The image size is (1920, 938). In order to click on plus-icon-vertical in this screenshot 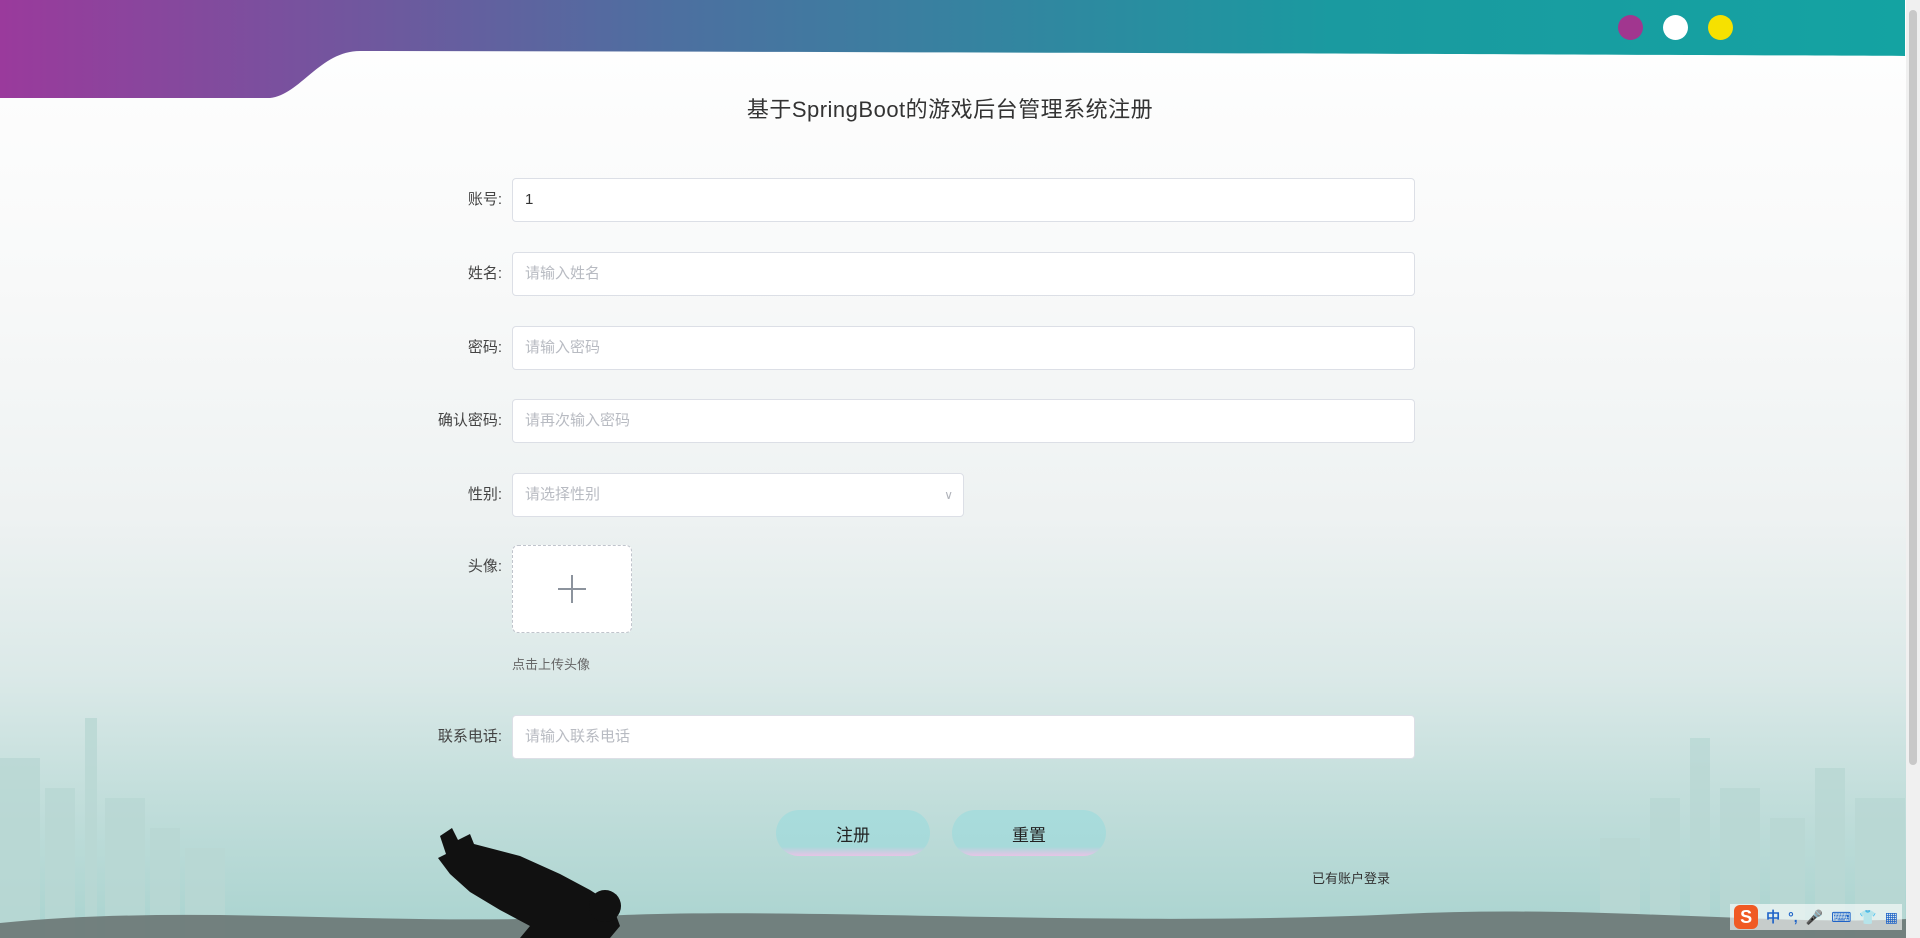, I will do `click(572, 589)`.